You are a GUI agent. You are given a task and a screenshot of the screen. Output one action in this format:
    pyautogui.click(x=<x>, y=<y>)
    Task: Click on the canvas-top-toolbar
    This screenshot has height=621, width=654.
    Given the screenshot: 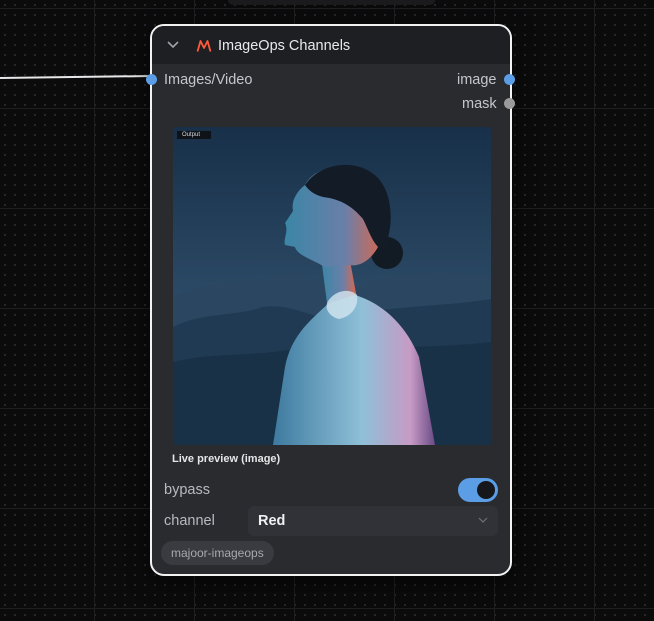 What is the action you would take?
    pyautogui.click(x=331, y=2)
    